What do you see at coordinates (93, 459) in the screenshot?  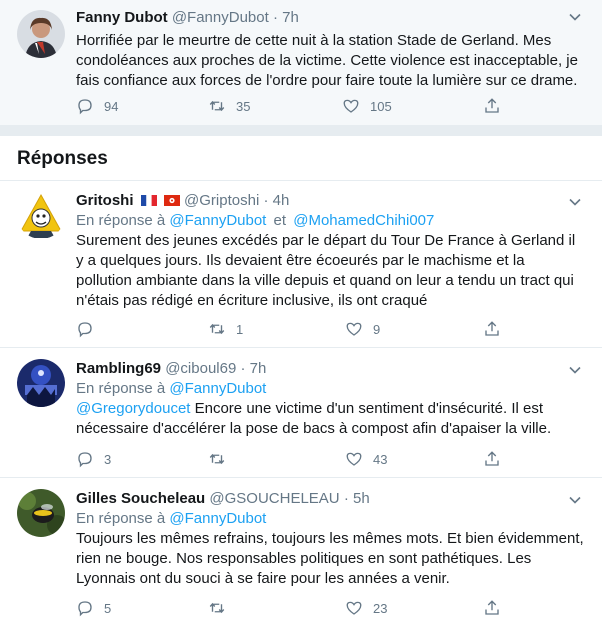 I see `reply-button: 3` at bounding box center [93, 459].